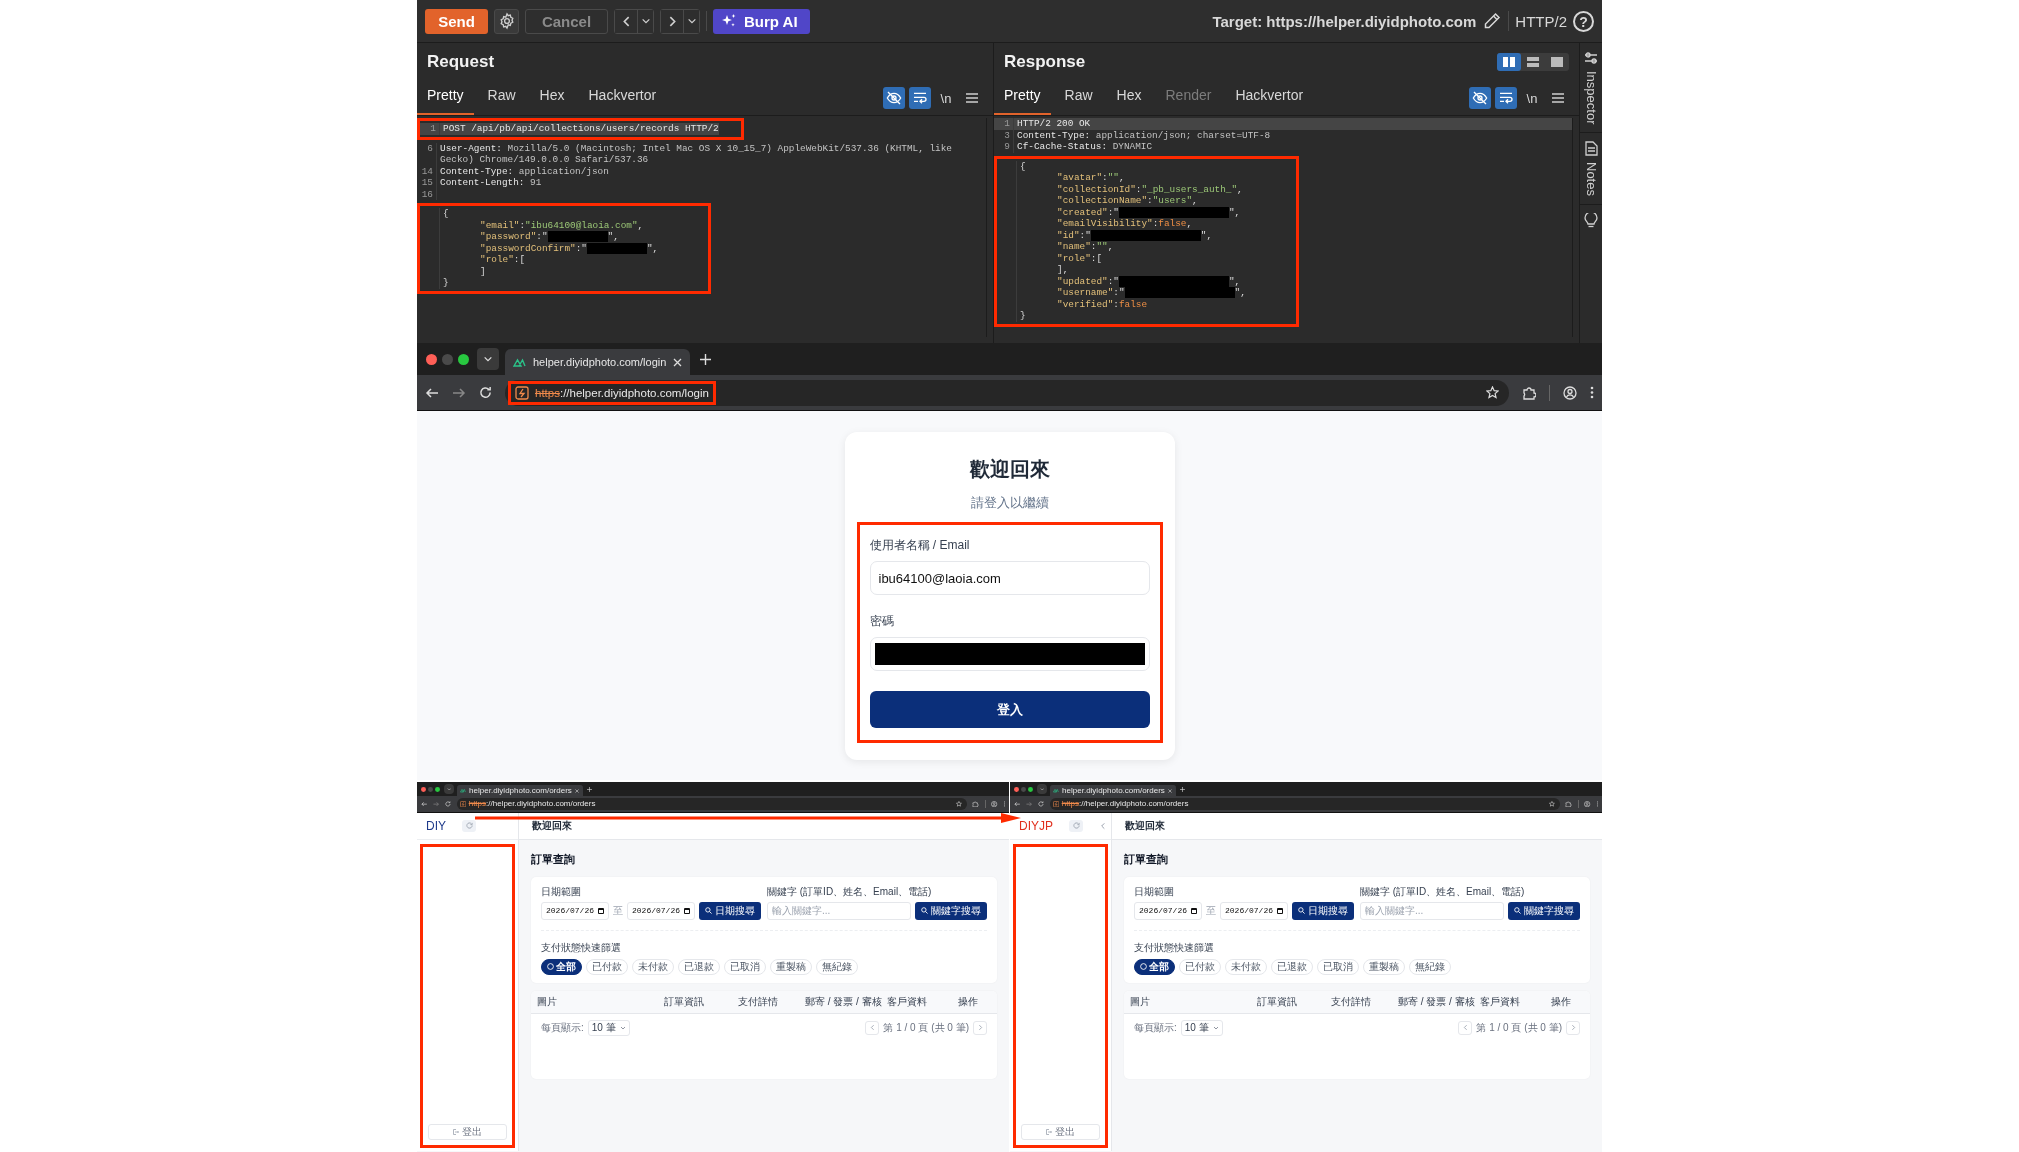  Describe the element at coordinates (506, 21) in the screenshot. I see `settings-button` at that location.